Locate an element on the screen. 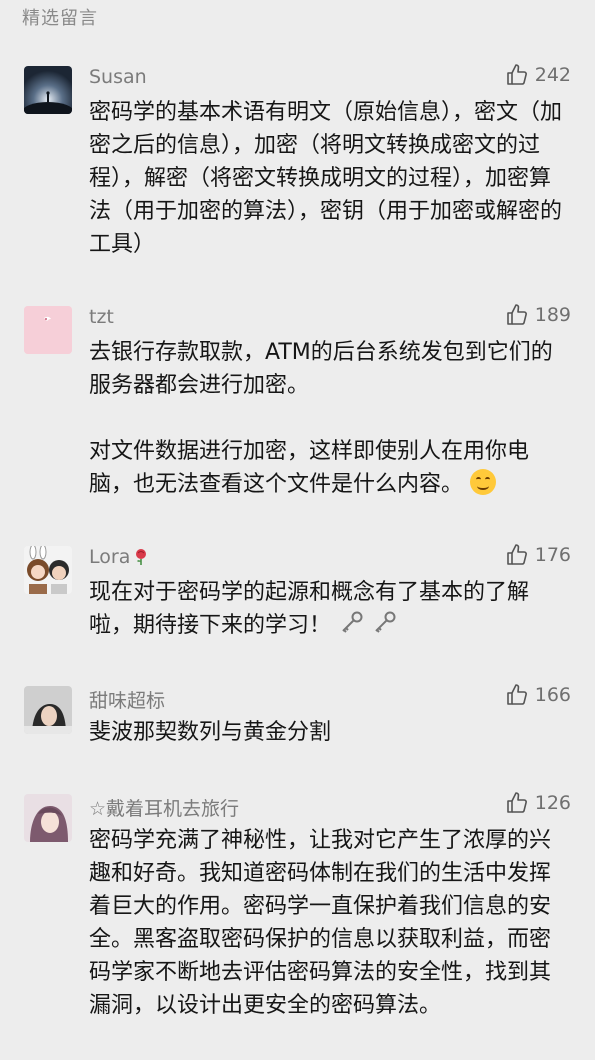  comment-paragraph: 去银行存款取款，ATM的后台系统发包到它们的服务器都会进行加密。 is located at coordinates (321, 369).